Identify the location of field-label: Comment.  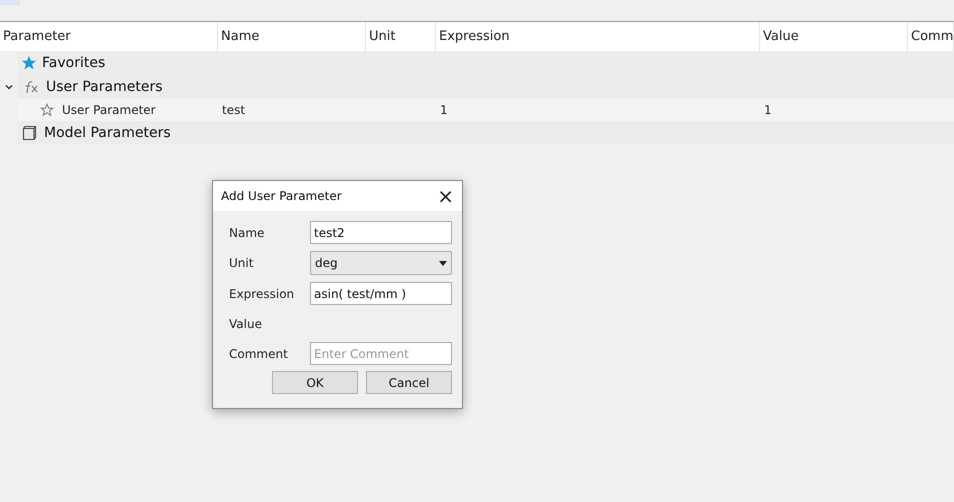
(259, 354).